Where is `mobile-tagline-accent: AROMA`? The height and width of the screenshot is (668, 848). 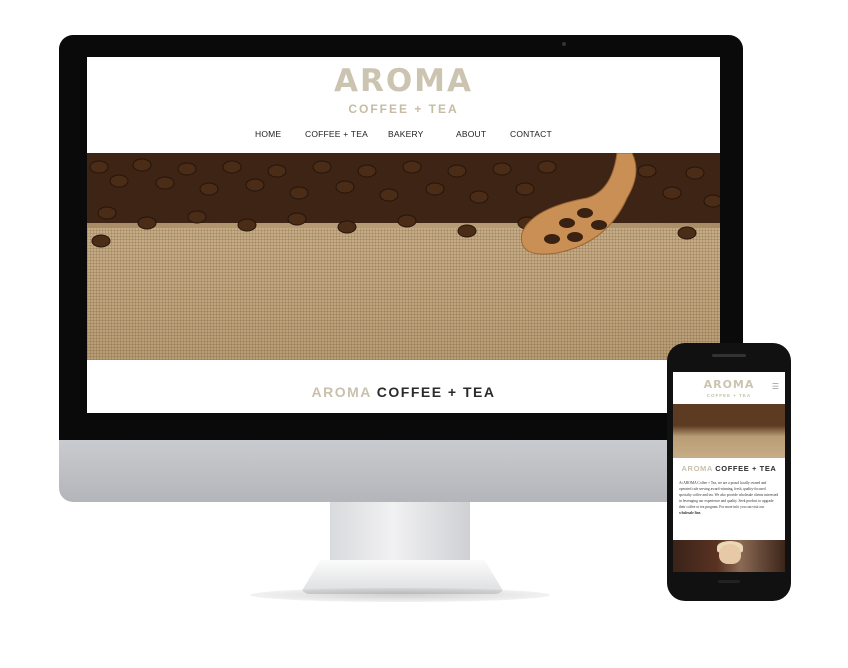
mobile-tagline-accent: AROMA is located at coordinates (697, 468).